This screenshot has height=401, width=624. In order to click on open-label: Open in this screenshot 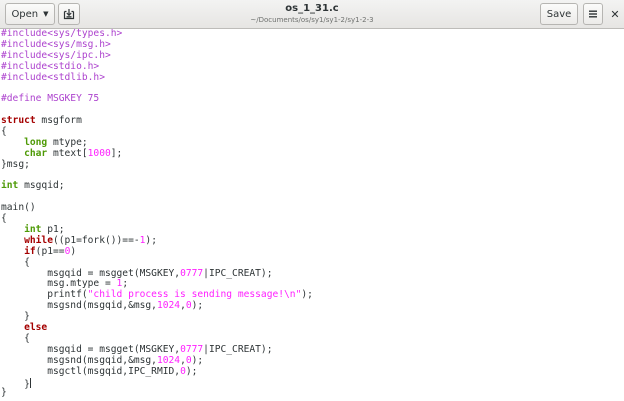, I will do `click(25, 14)`.